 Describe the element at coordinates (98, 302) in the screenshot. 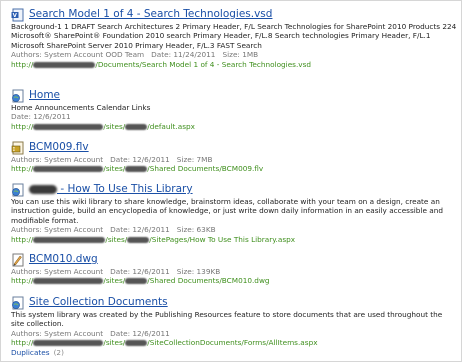

I see `result-title-link: Site Collection Documents` at that location.